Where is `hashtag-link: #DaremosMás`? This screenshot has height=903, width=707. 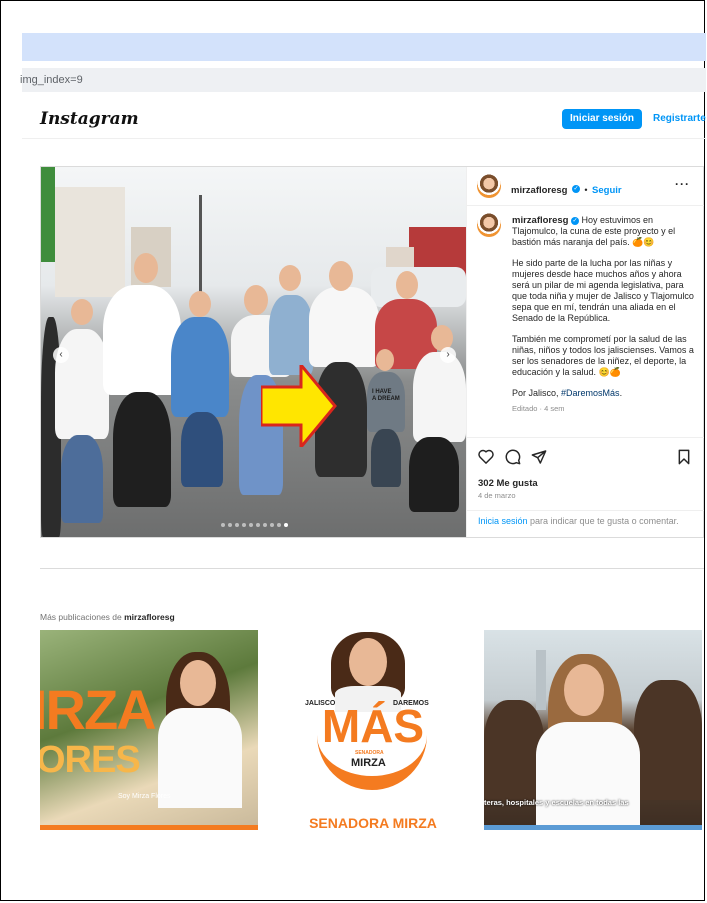
hashtag-link: #DaremosMás is located at coordinates (590, 393).